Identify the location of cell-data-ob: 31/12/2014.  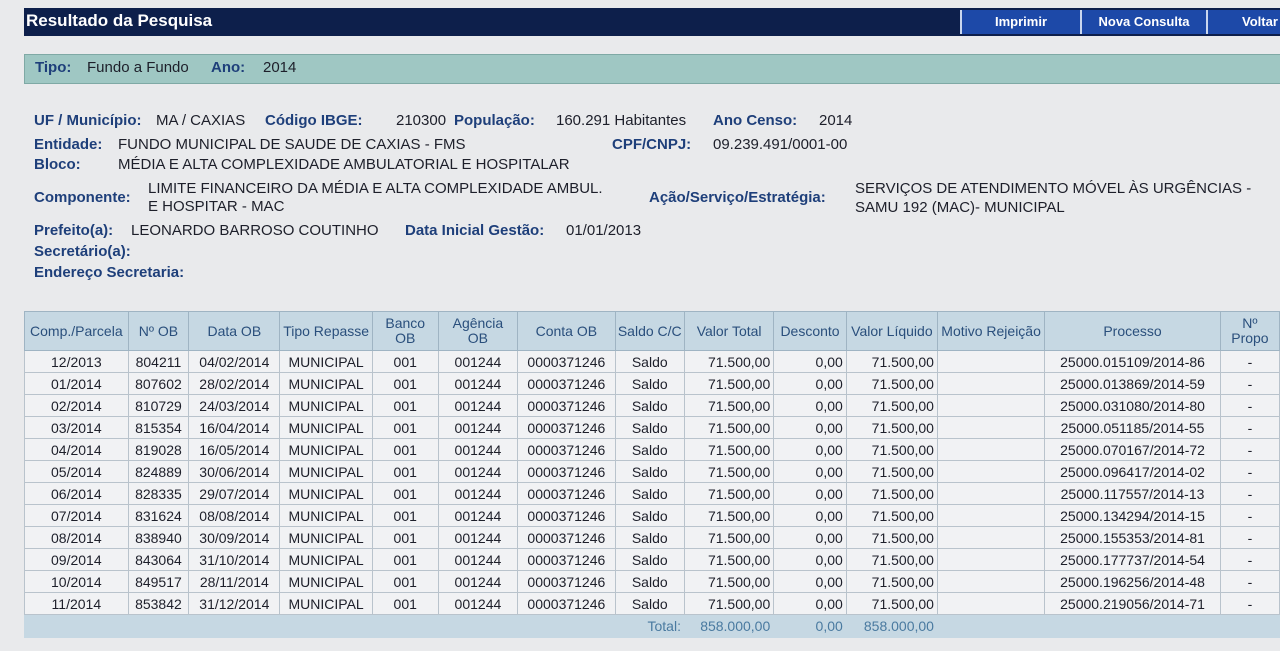
(234, 603).